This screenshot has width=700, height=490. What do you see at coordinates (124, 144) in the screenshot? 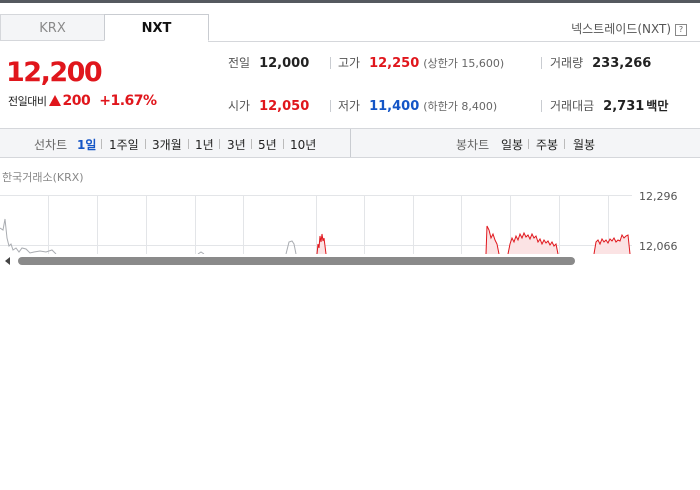
I see `period-1w-button: 1주일` at bounding box center [124, 144].